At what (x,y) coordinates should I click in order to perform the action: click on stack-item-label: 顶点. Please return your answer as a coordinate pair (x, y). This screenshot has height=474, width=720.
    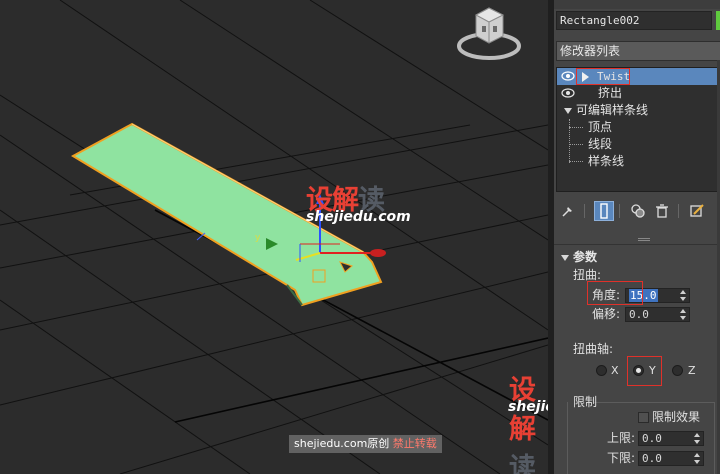
    Looking at the image, I should click on (600, 127).